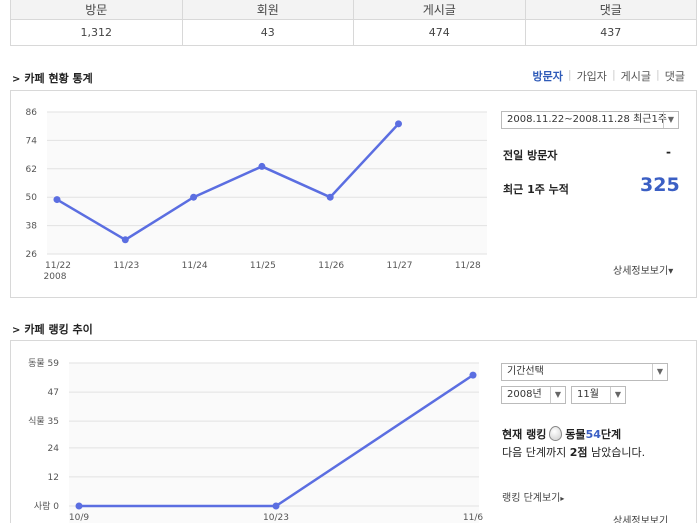 The image size is (700, 523). Describe the element at coordinates (440, 32) in the screenshot. I see `summary-value-posts: 474` at that location.